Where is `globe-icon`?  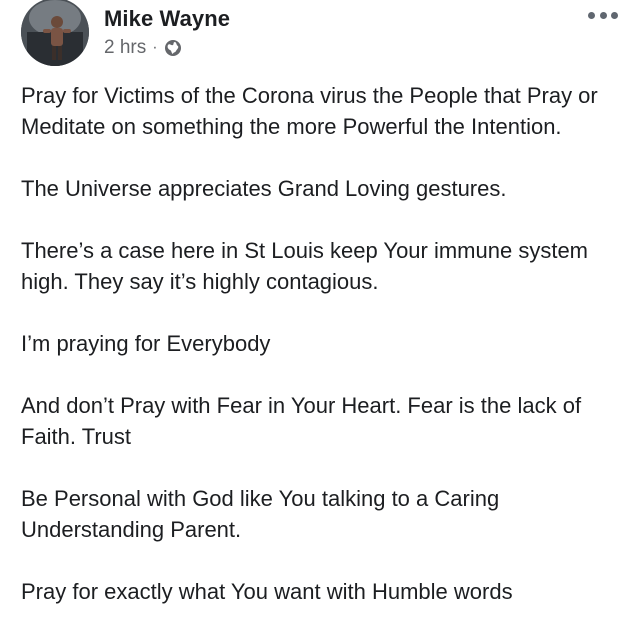 globe-icon is located at coordinates (173, 48).